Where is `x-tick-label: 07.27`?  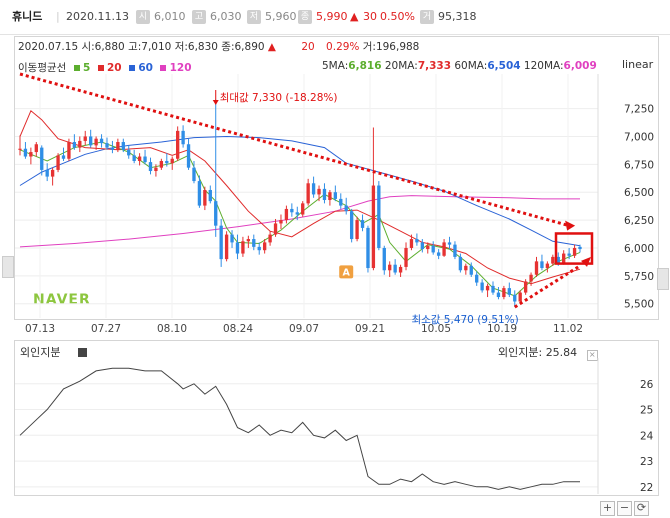 x-tick-label: 07.27 is located at coordinates (106, 329).